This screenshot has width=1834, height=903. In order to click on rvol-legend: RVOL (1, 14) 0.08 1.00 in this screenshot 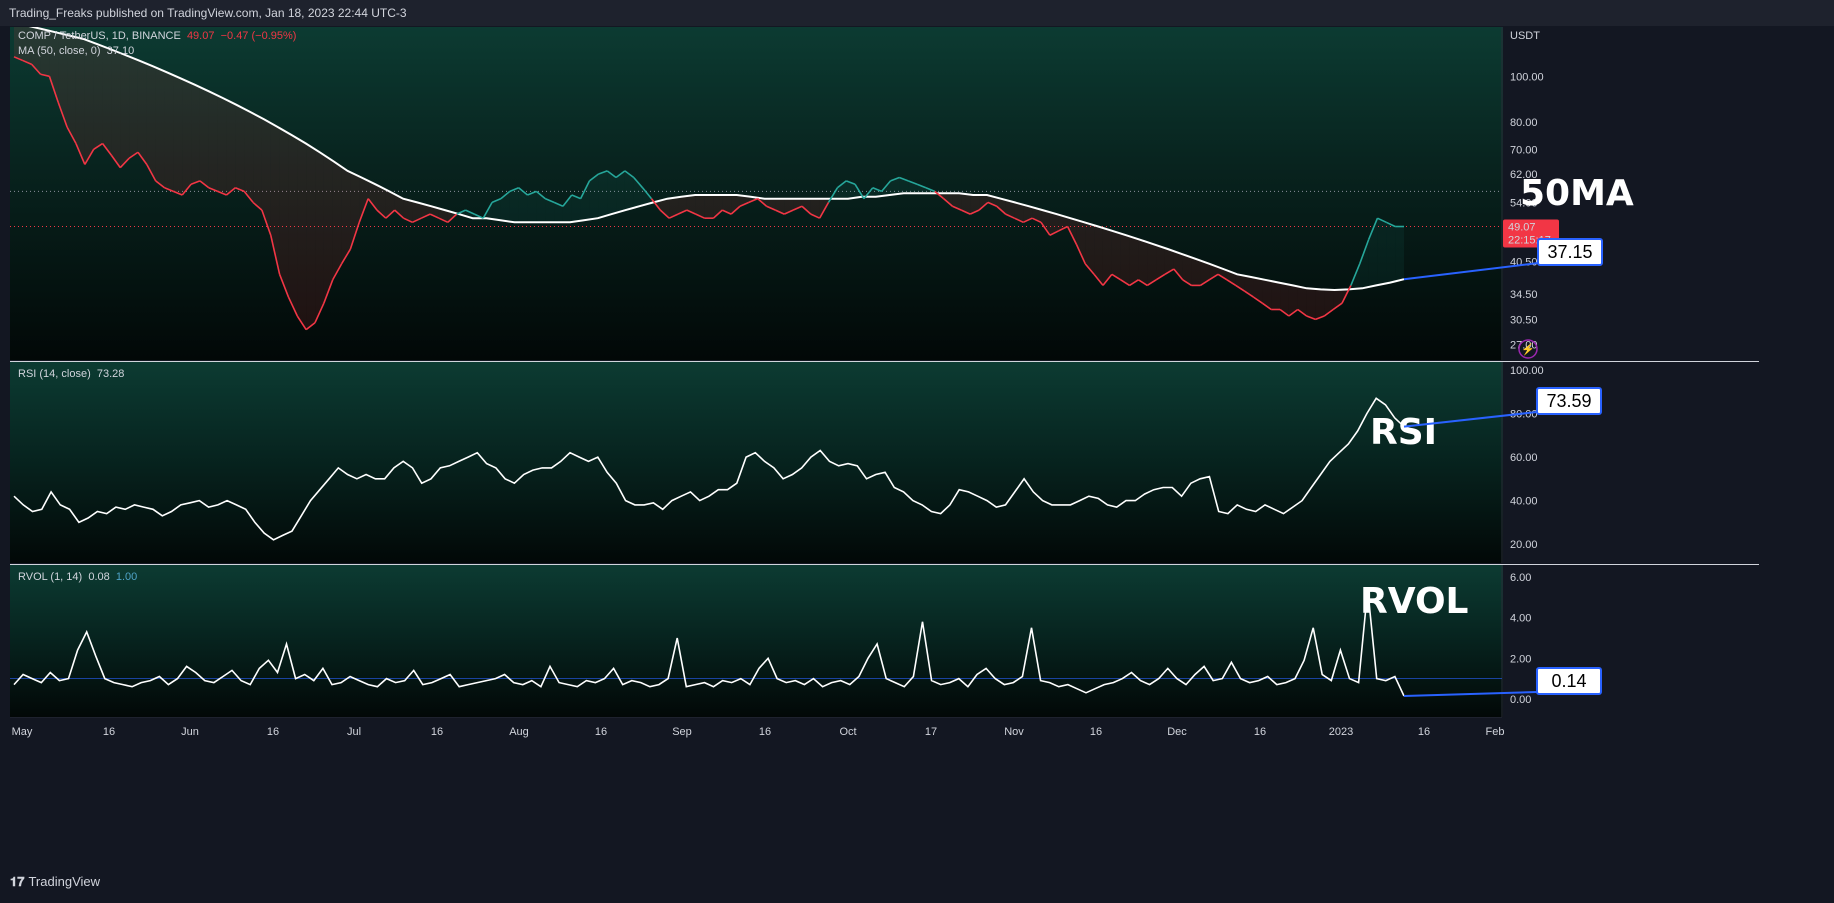, I will do `click(77, 577)`.